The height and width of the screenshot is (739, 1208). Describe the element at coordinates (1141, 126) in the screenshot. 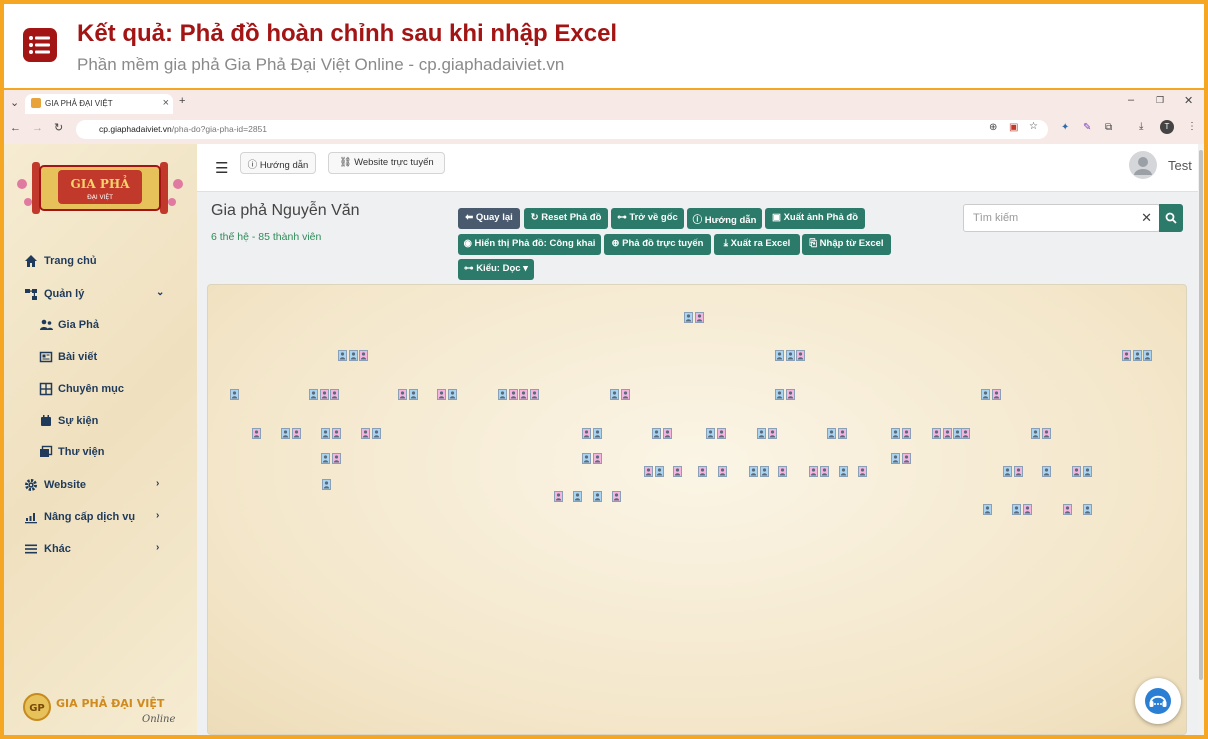

I see `download-icon: ⤓` at that location.